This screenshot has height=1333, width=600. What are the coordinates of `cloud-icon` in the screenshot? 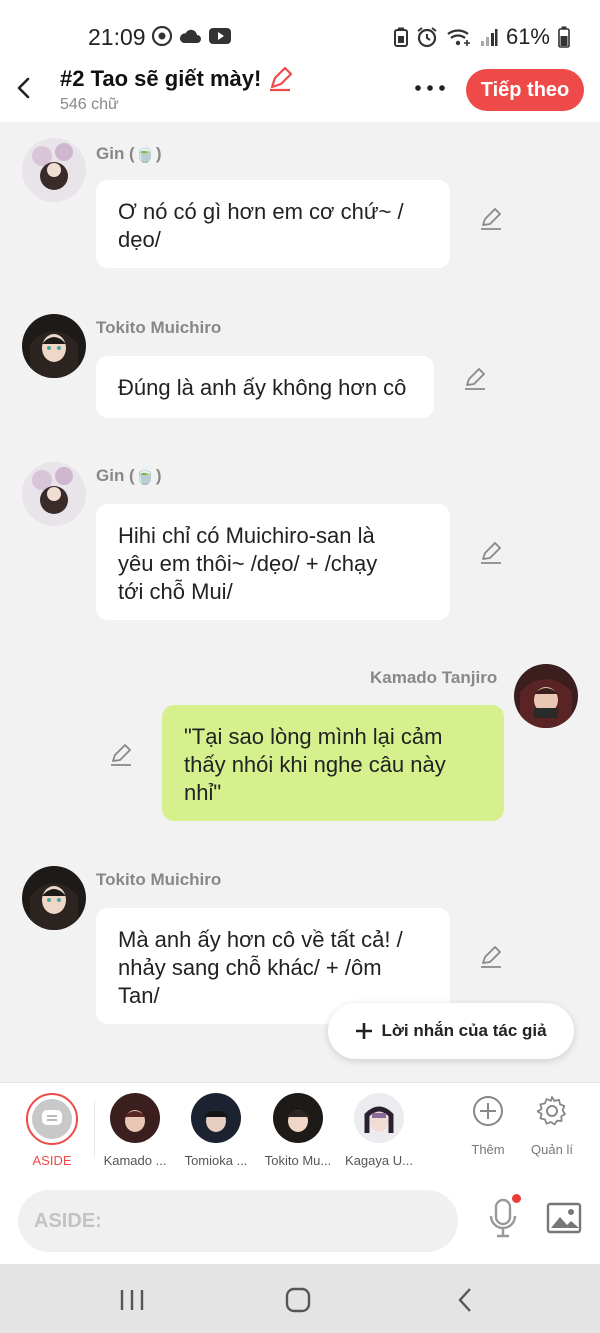 It's located at (190, 36).